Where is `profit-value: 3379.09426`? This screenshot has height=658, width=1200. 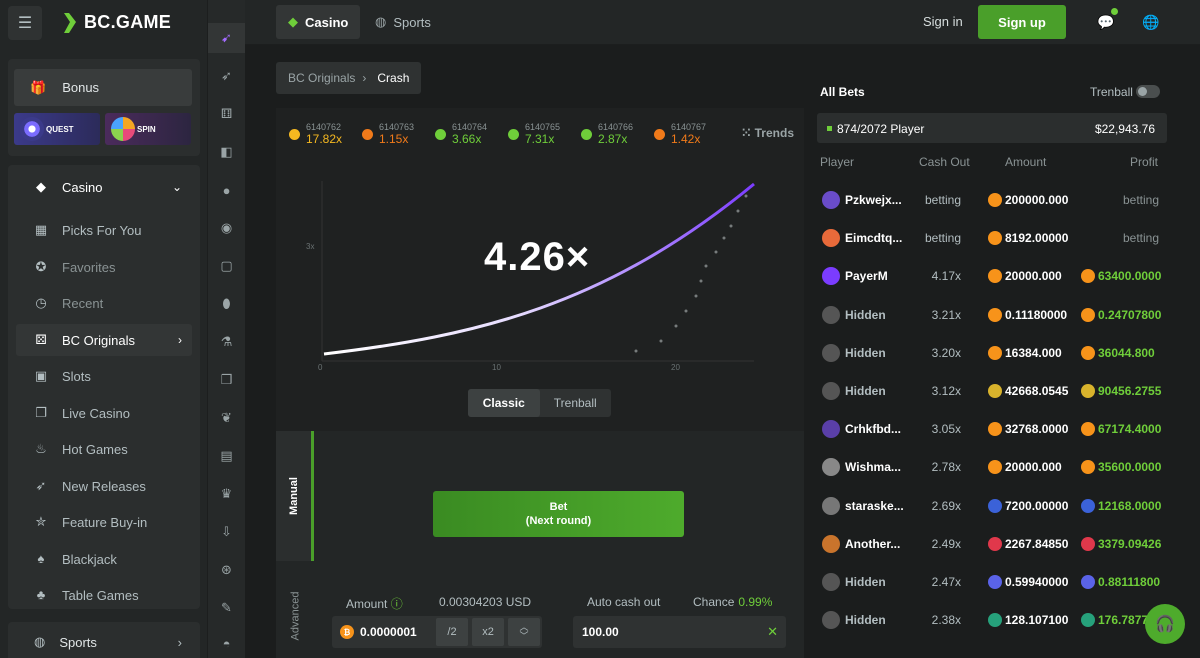 profit-value: 3379.09426 is located at coordinates (1130, 543).